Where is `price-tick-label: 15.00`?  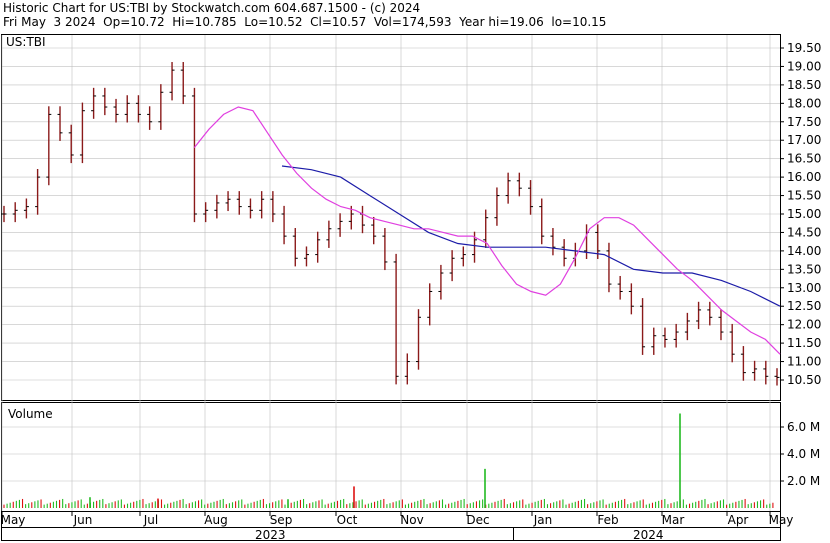
price-tick-label: 15.00 is located at coordinates (804, 214).